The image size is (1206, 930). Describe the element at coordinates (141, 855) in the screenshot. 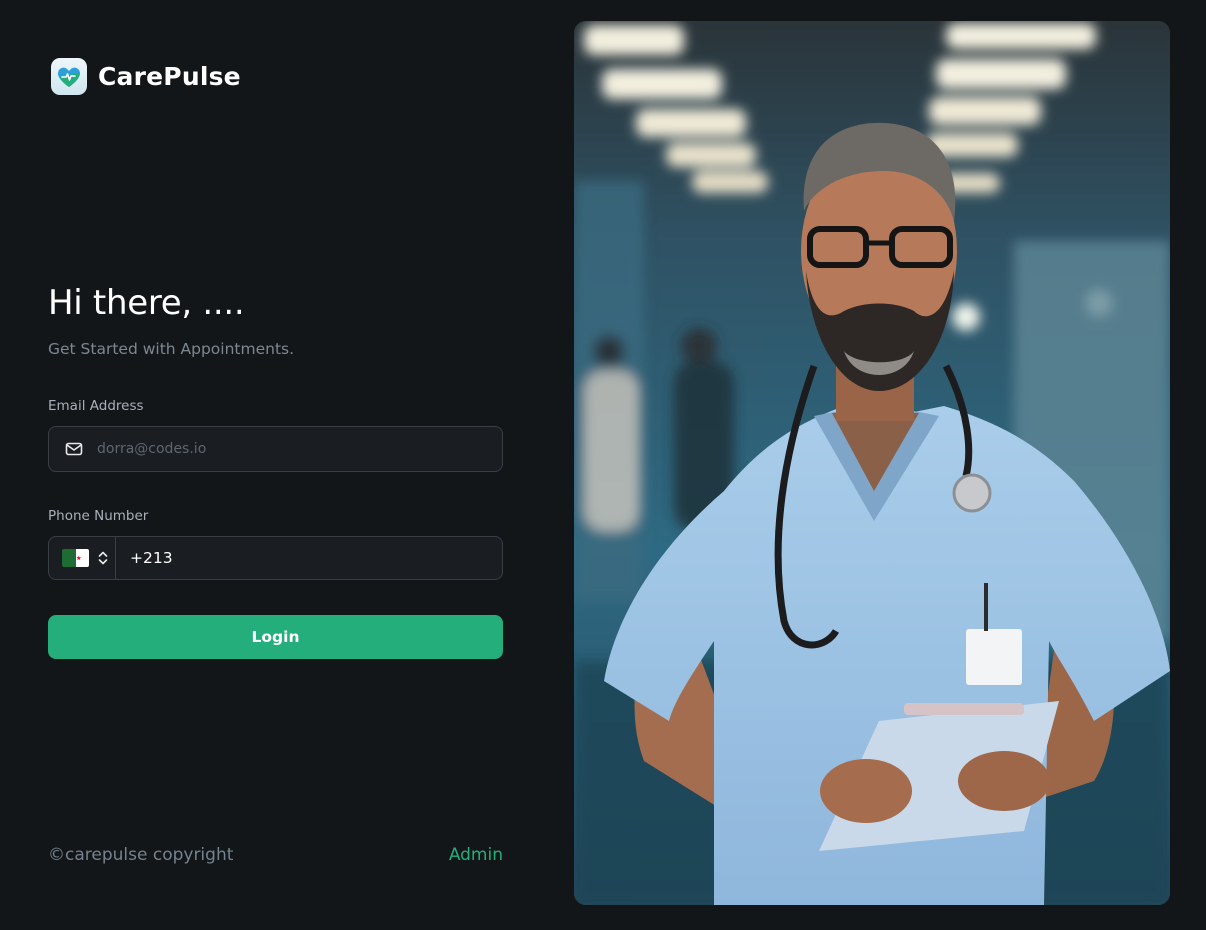

I see `copyright-text: ©carepulse copyright` at that location.